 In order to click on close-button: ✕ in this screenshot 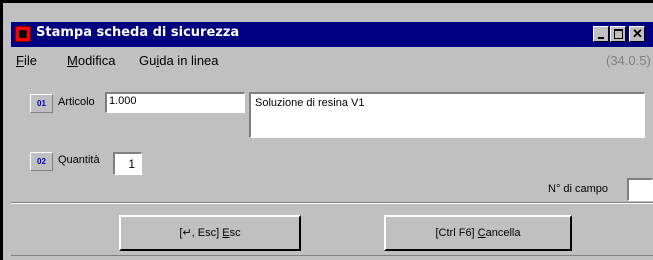, I will do `click(637, 34)`.